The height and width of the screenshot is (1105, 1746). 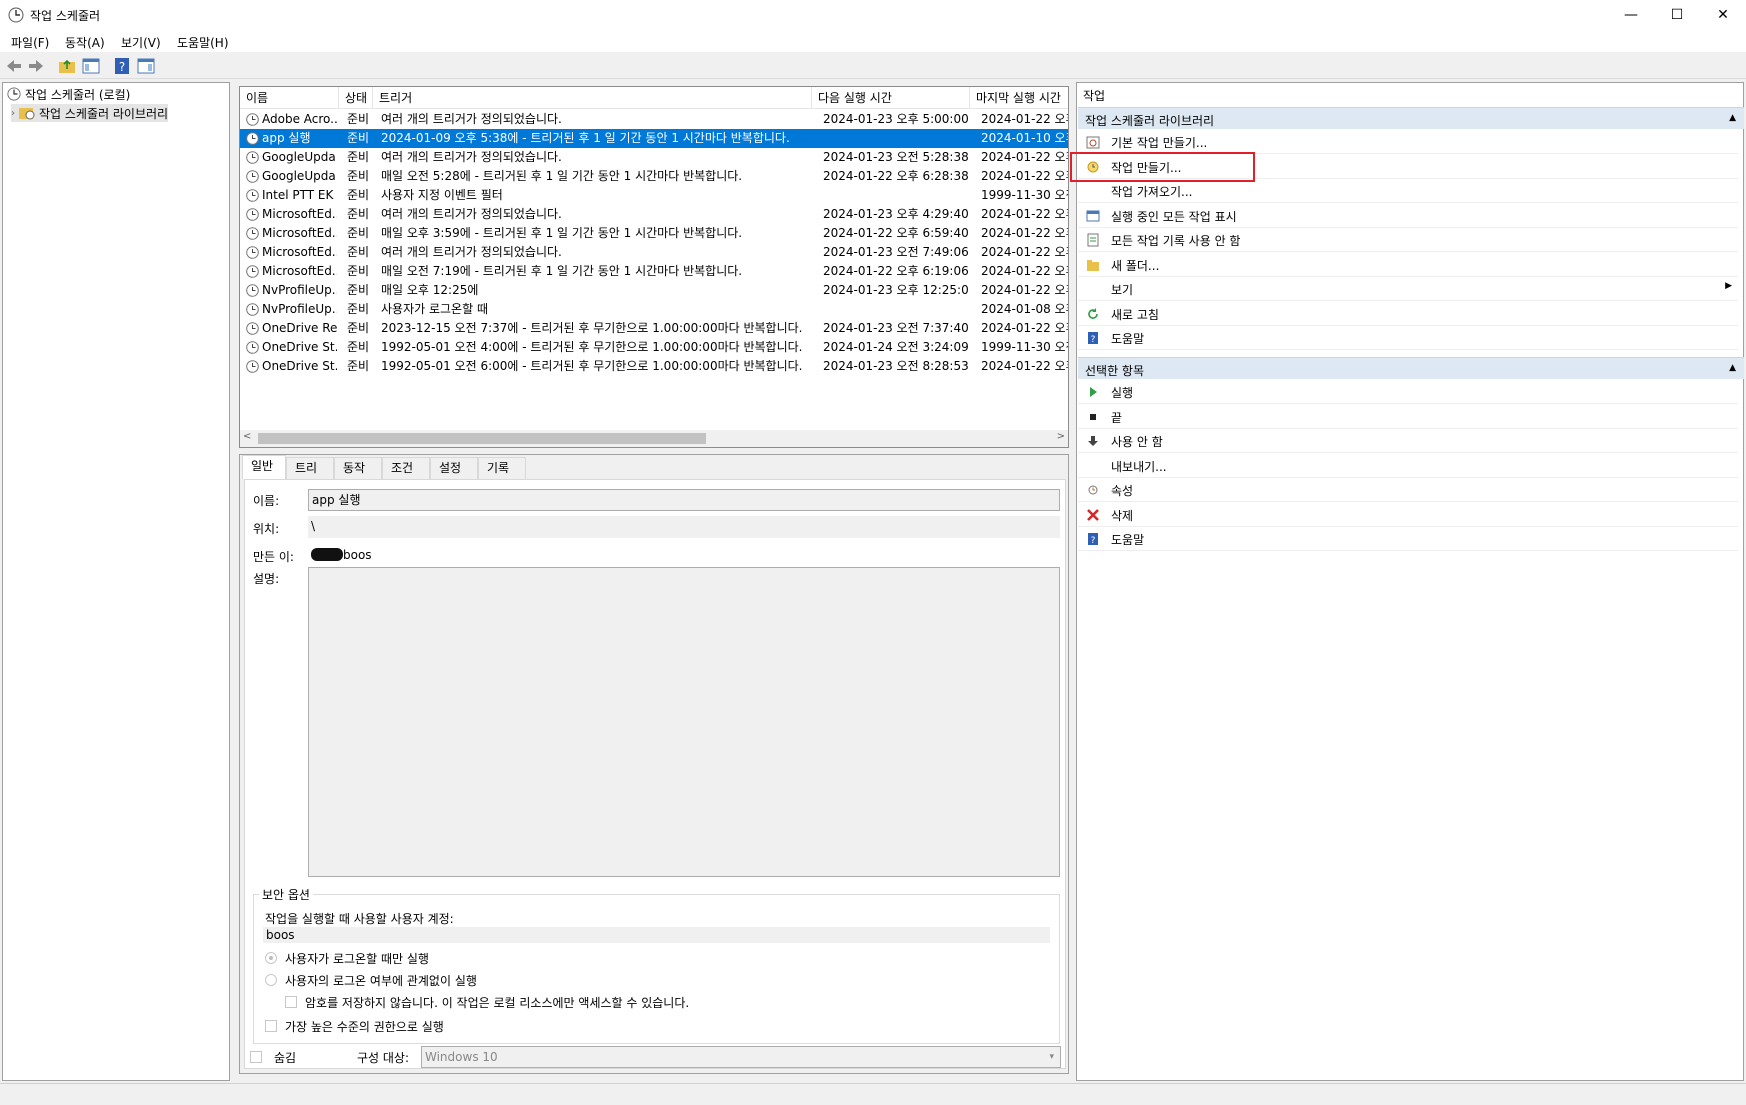 What do you see at coordinates (1408, 240) in the screenshot?
I see `action-disable-history: 모든 작업 기록 사용 안 함` at bounding box center [1408, 240].